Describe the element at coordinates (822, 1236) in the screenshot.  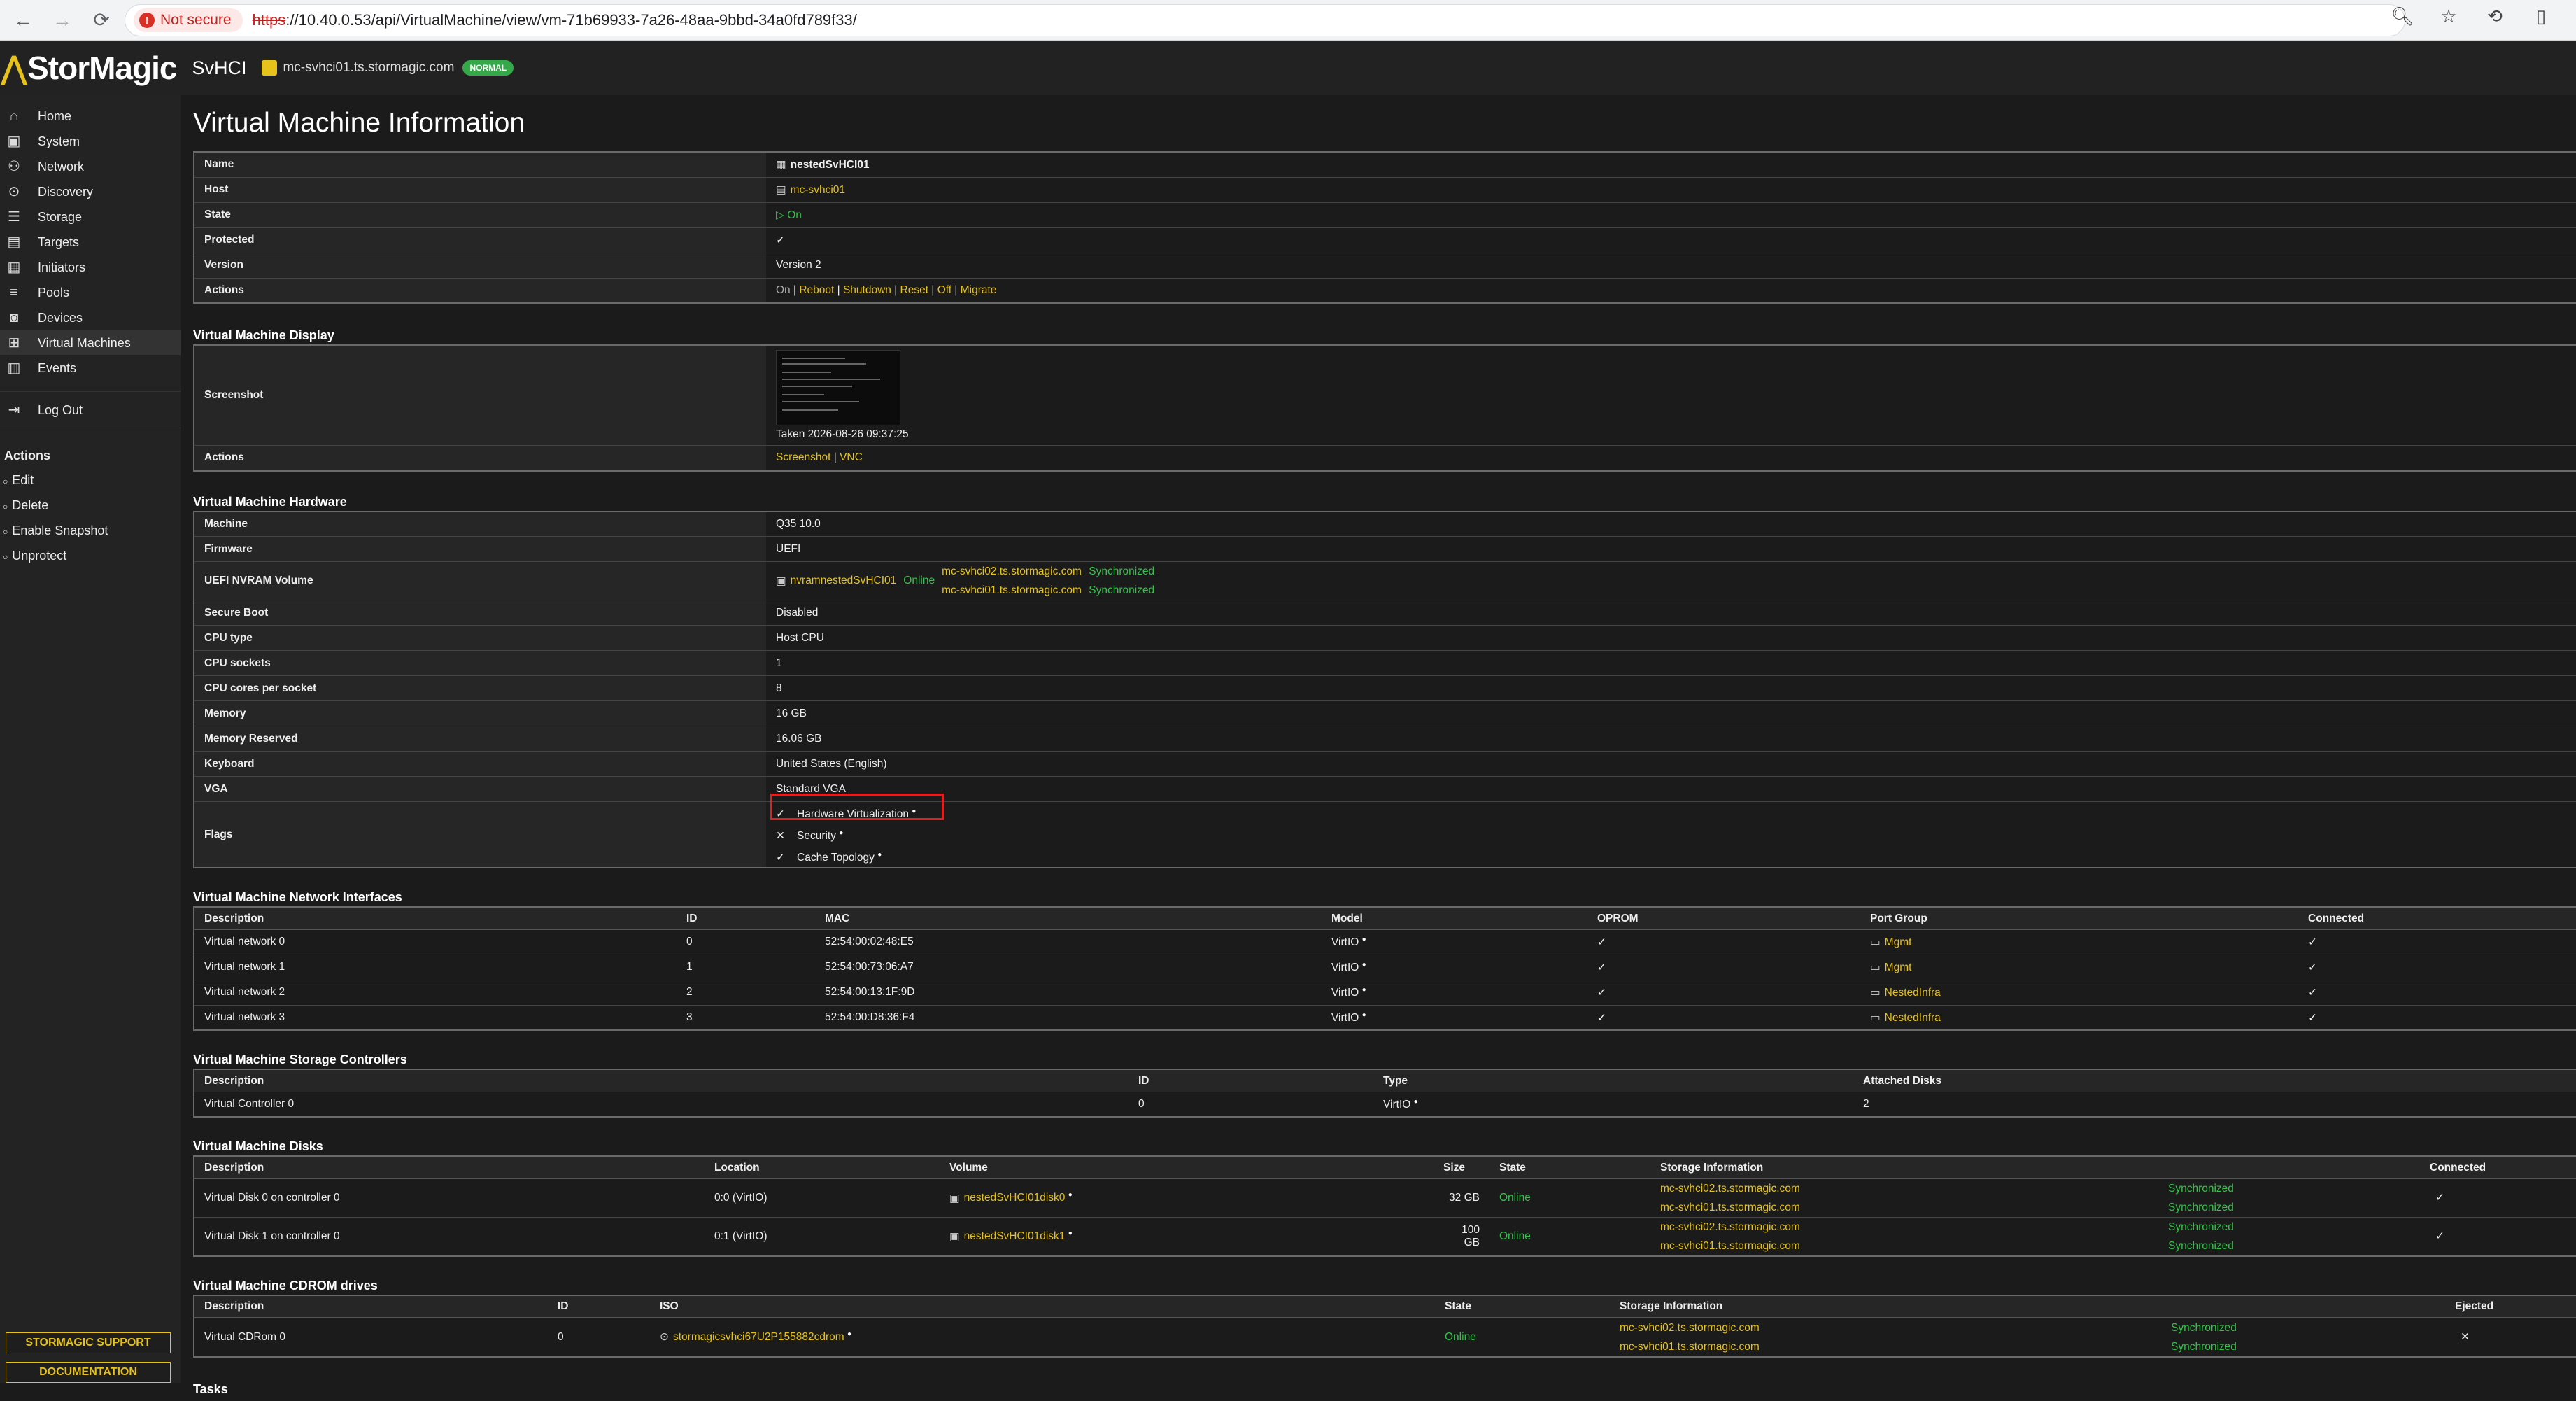
I see `disk-location: 0:1 (VirtIO)` at that location.